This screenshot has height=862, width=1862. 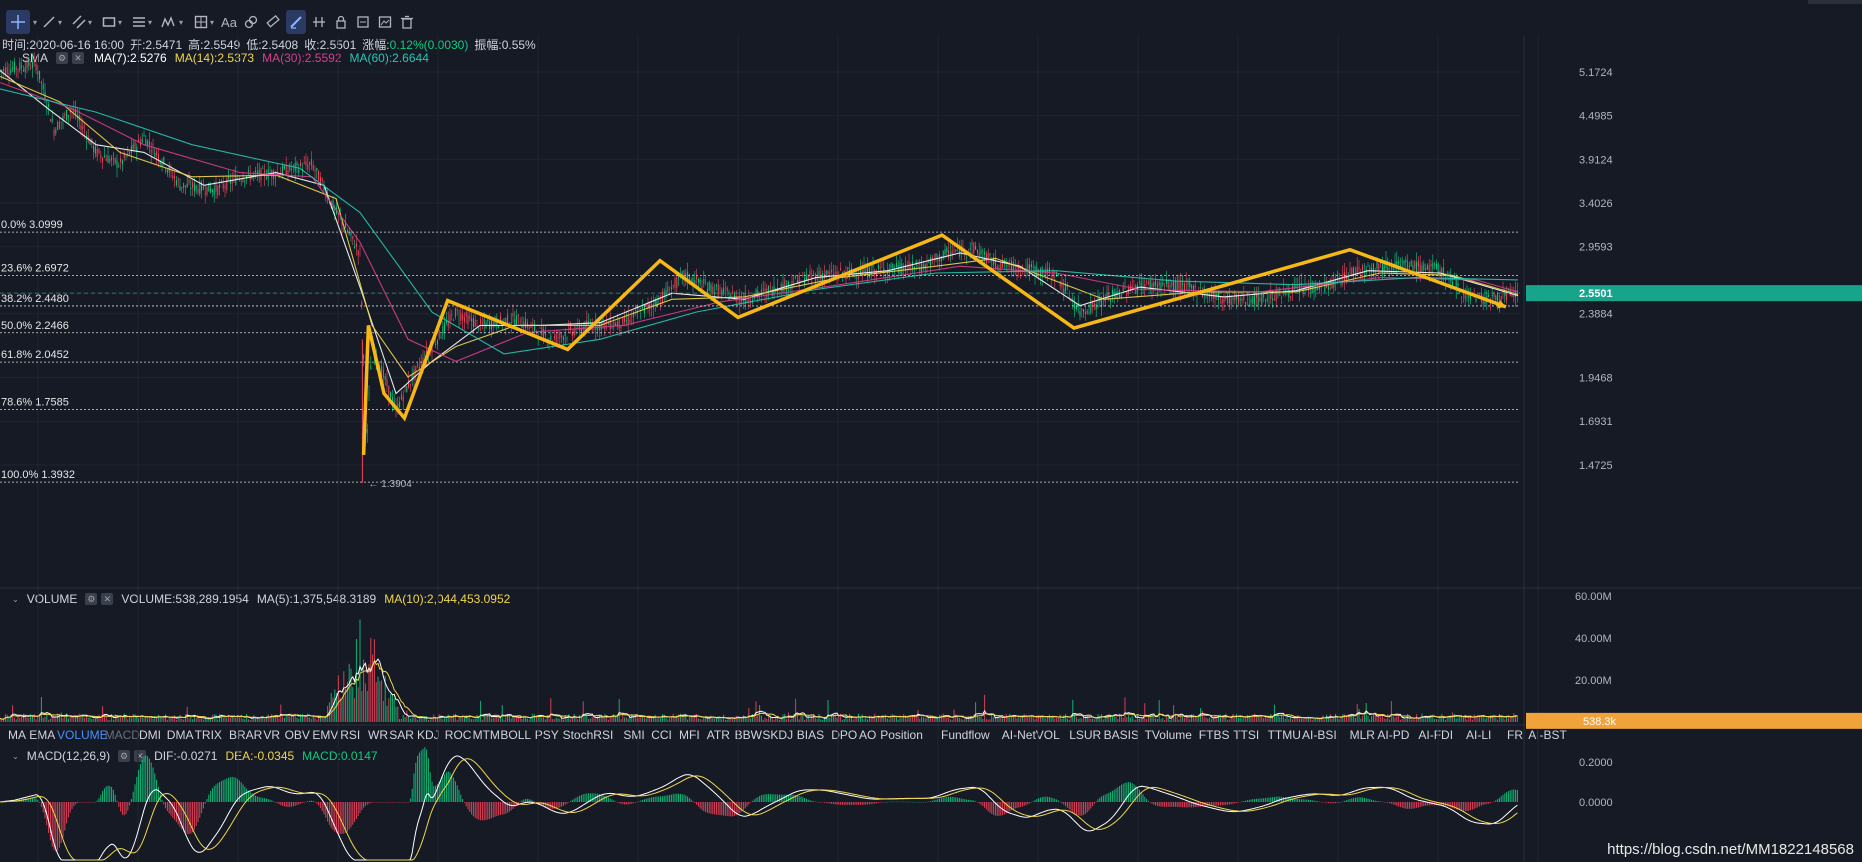 What do you see at coordinates (82, 735) in the screenshot?
I see `tab-volume: VOLUME` at bounding box center [82, 735].